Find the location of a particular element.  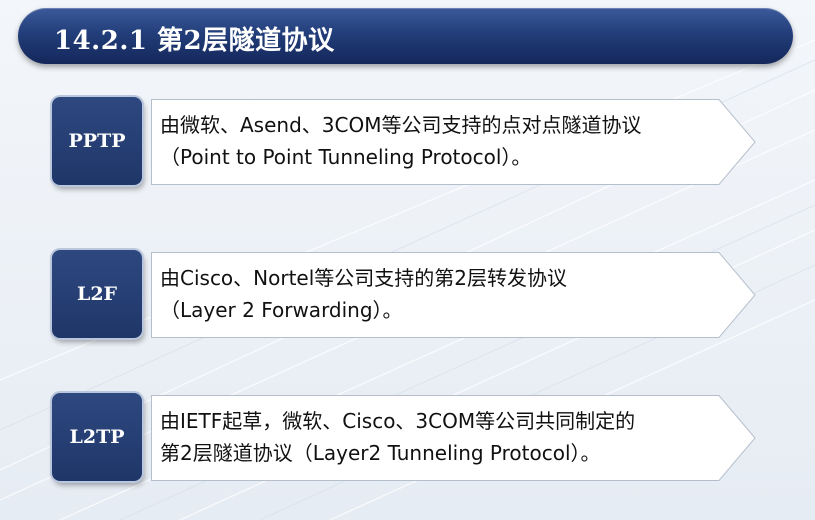

description-line-2: 第2层隧道协议（Layer2 Tunneling Protocol）。 is located at coordinates (380, 453).